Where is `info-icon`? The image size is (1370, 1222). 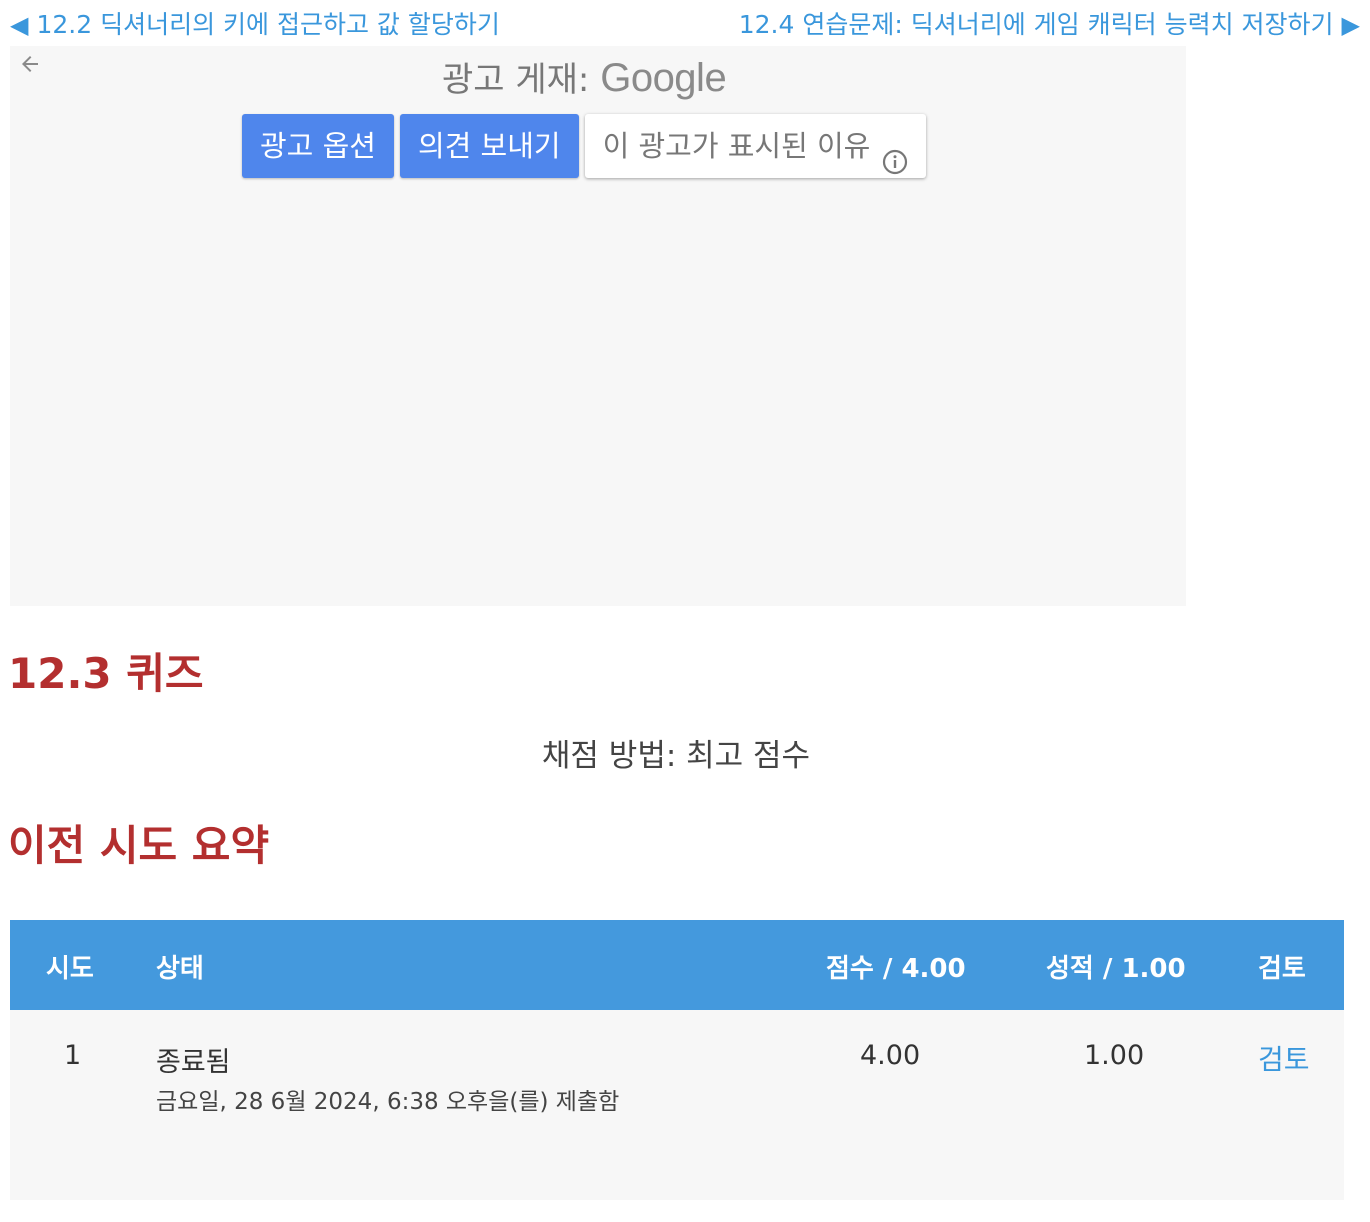
info-icon is located at coordinates (895, 154).